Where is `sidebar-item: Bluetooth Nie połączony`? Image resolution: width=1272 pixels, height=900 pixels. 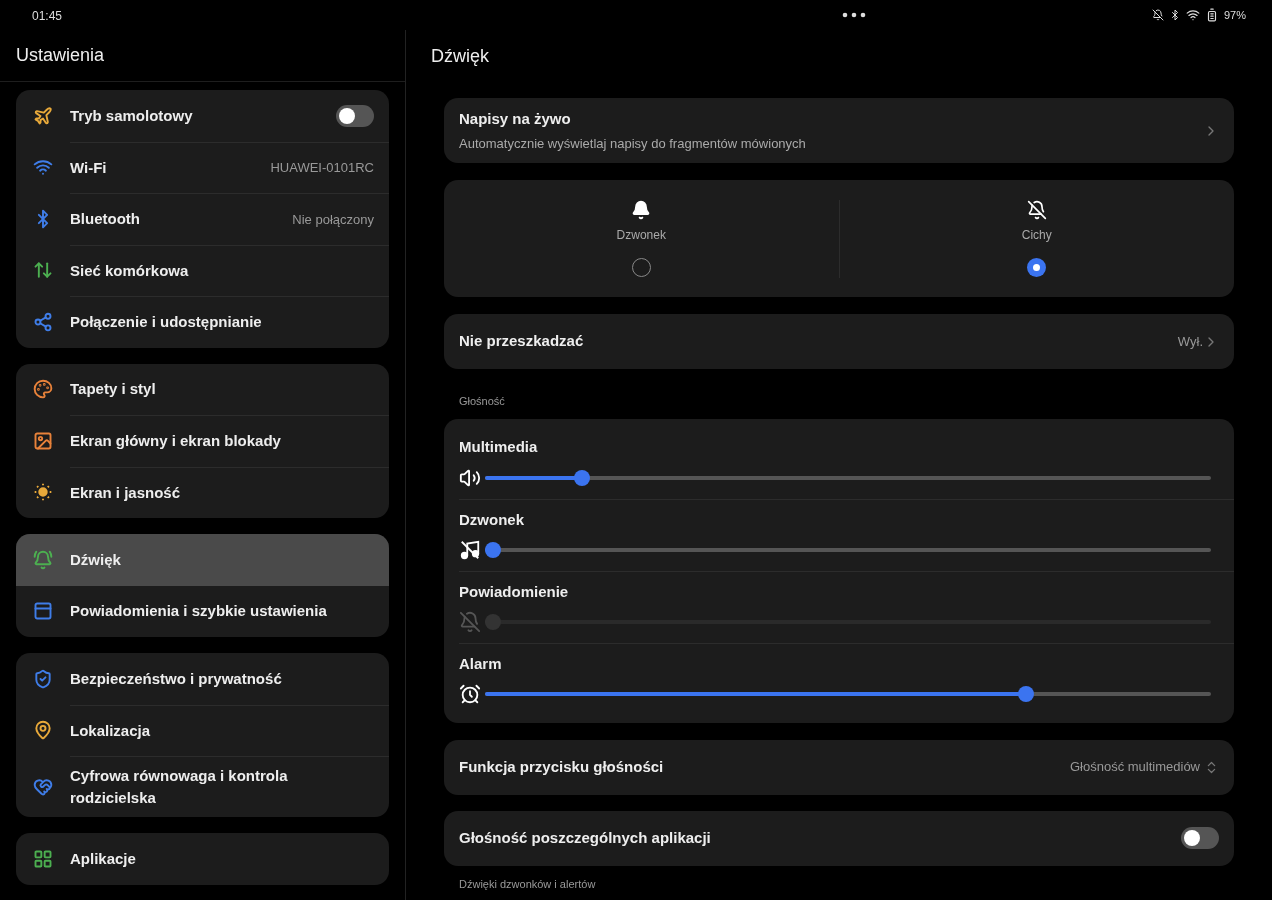
sidebar-item: Bluetooth Nie połączony is located at coordinates (202, 219).